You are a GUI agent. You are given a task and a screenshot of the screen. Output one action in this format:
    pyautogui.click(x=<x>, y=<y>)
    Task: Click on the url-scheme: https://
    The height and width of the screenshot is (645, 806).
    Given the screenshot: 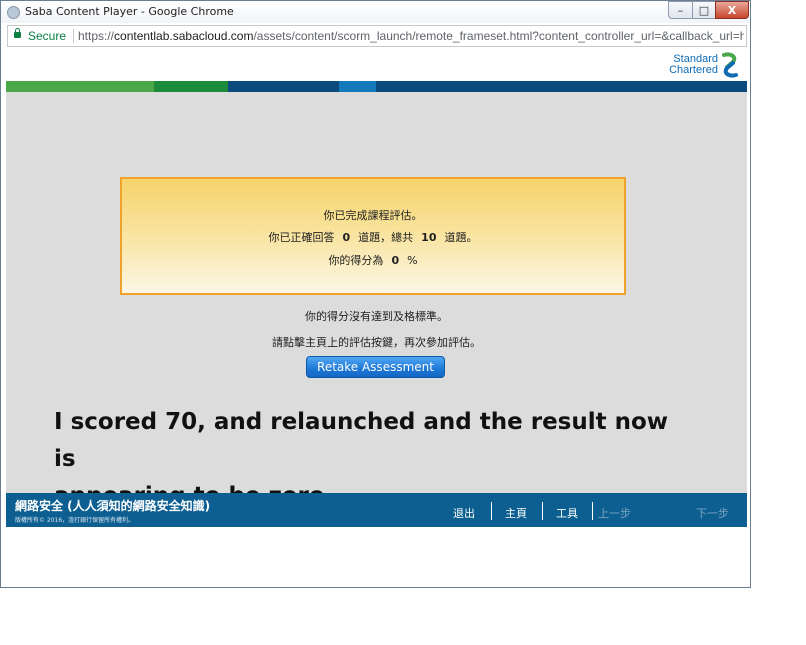 What is the action you would take?
    pyautogui.click(x=96, y=36)
    